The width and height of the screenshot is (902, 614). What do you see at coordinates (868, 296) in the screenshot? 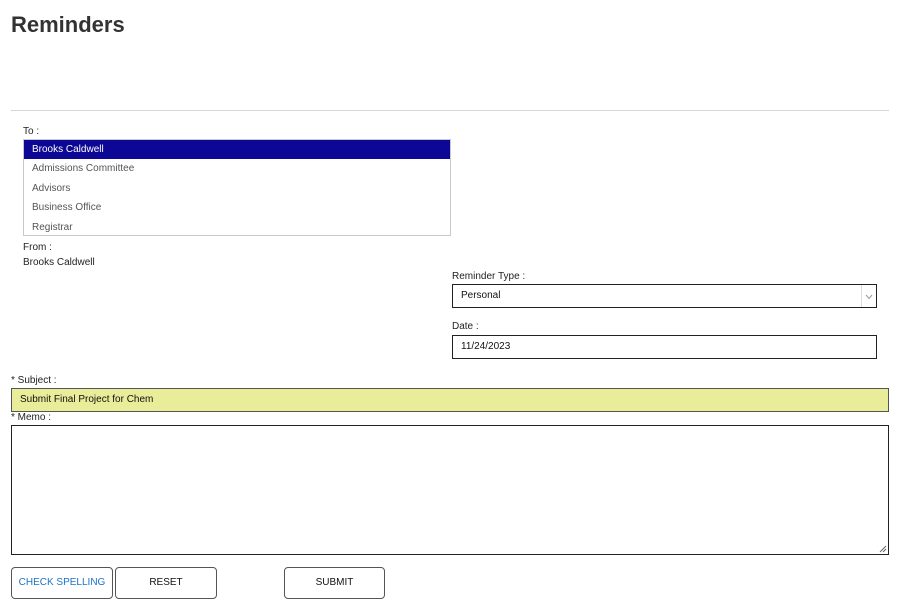
I see `chevron-down-icon` at bounding box center [868, 296].